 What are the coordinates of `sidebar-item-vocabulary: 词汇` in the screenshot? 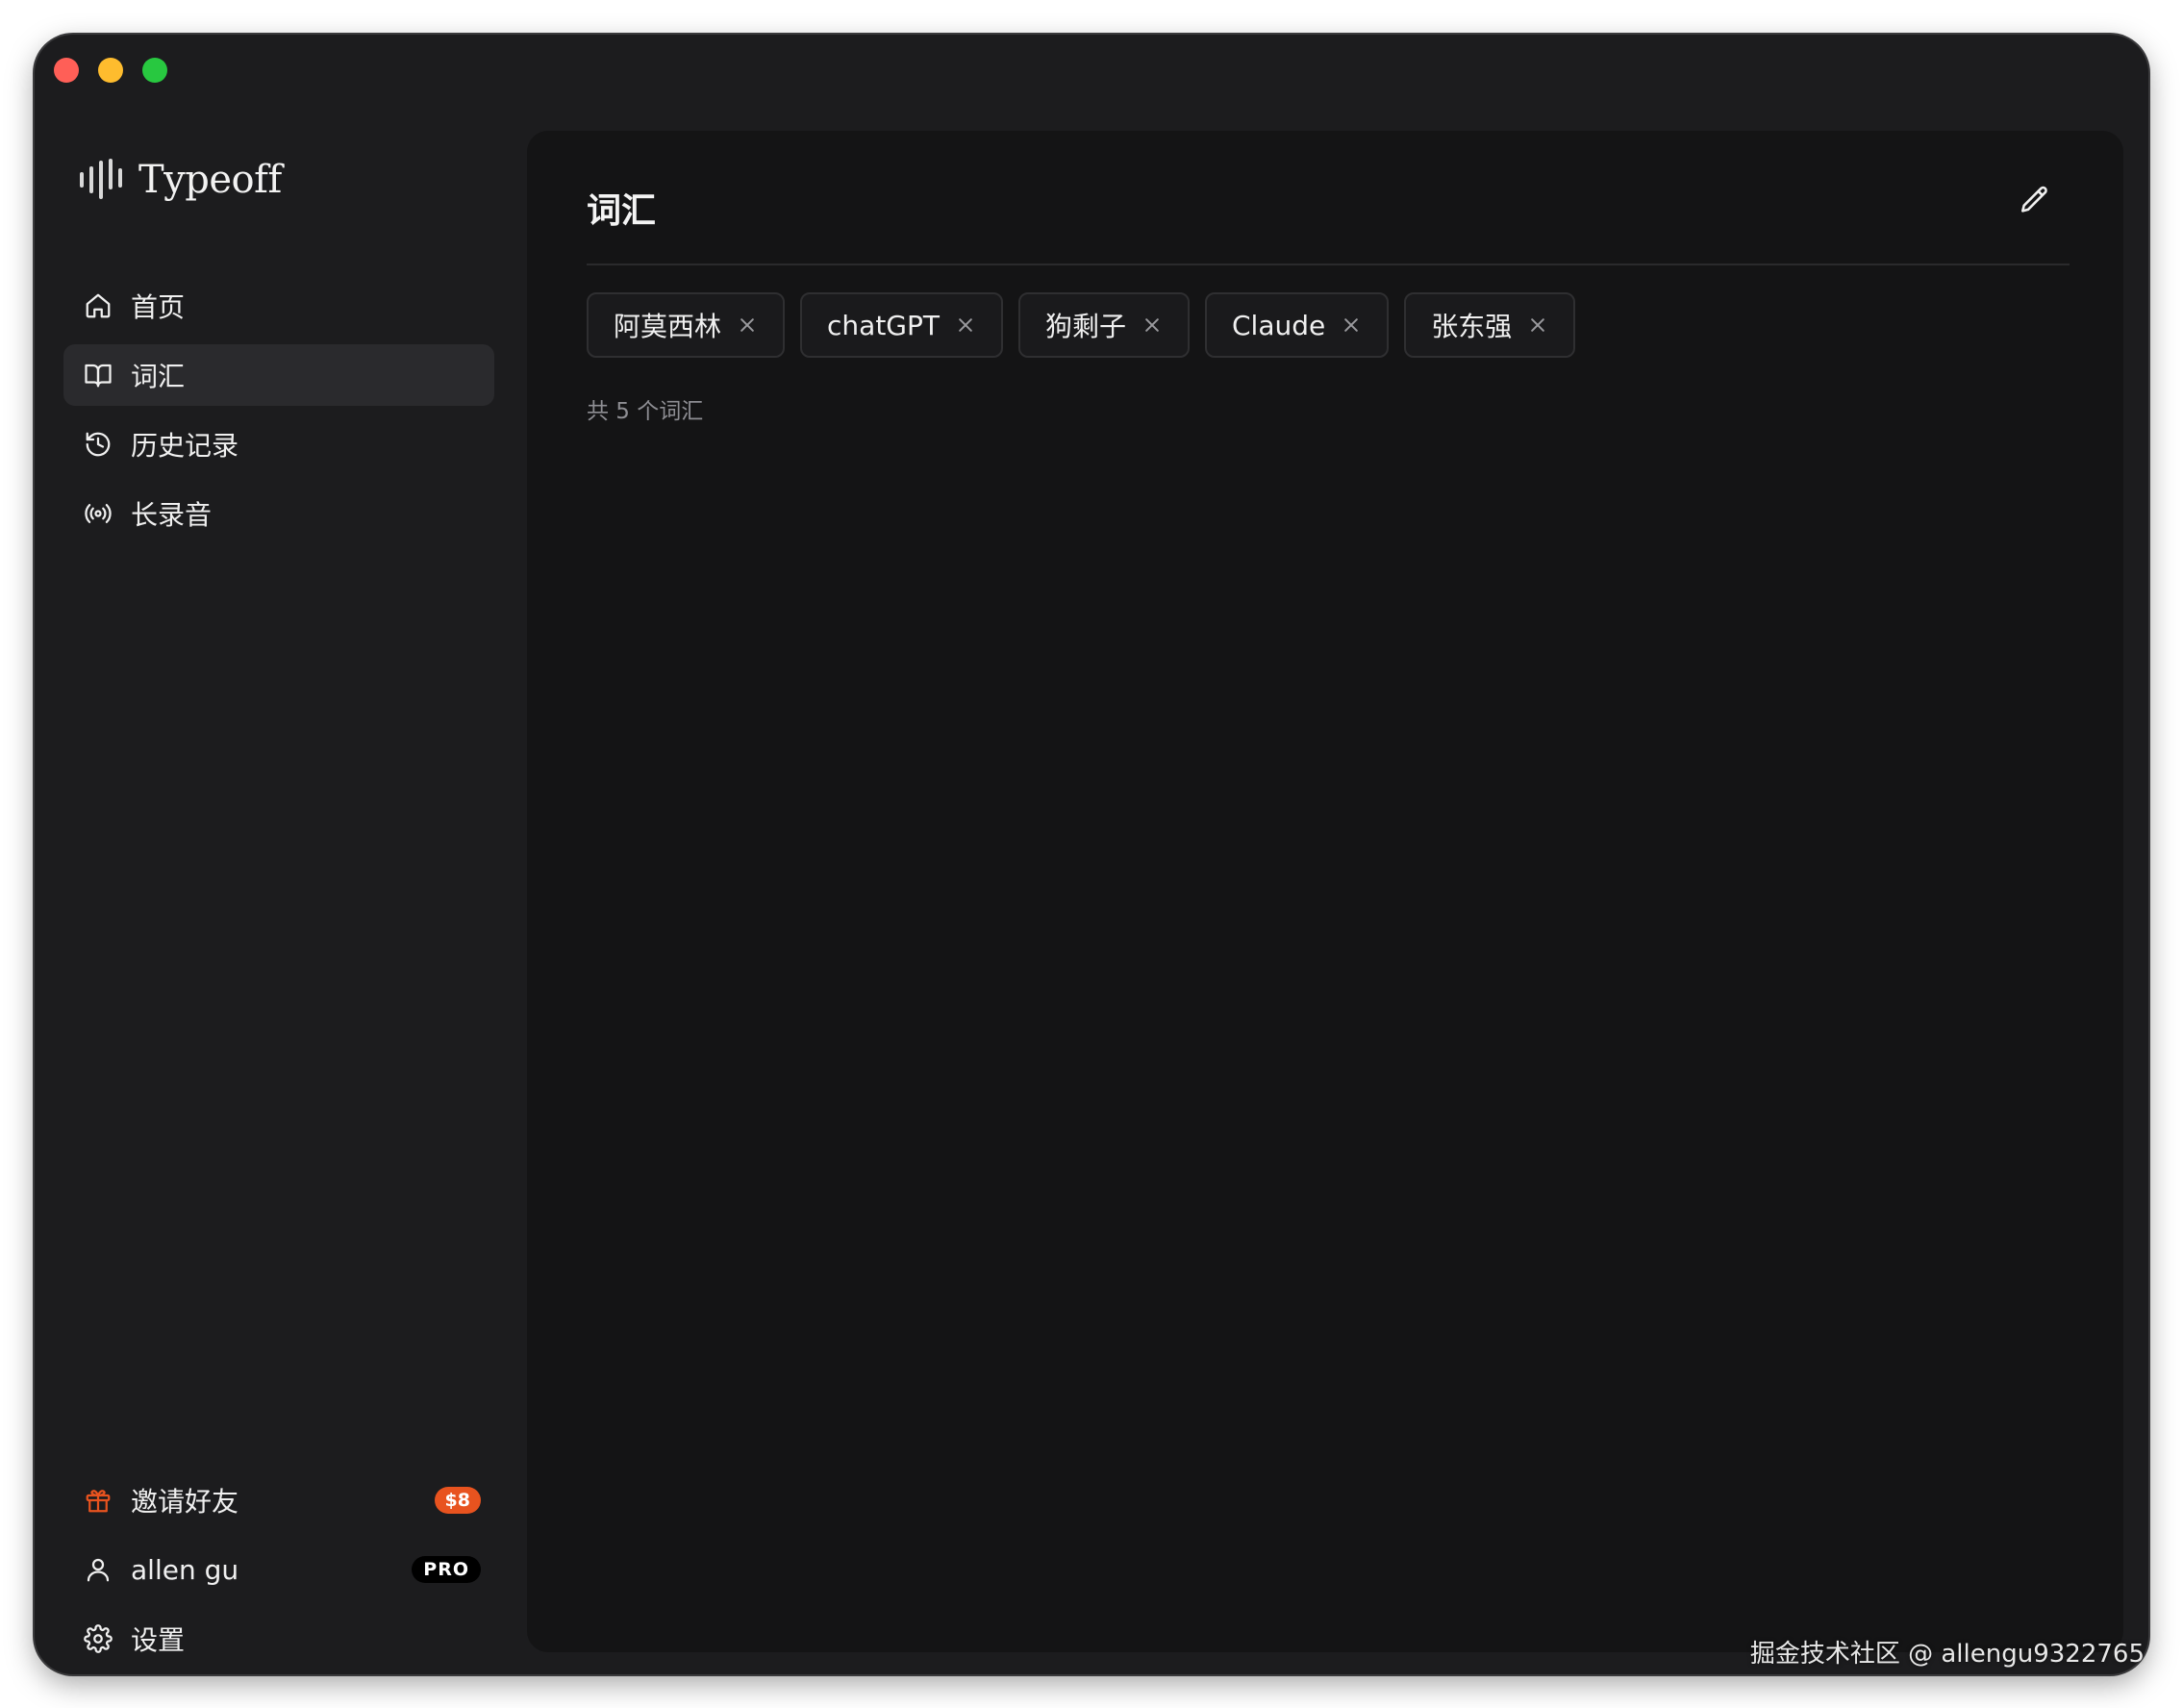 It's located at (278, 375).